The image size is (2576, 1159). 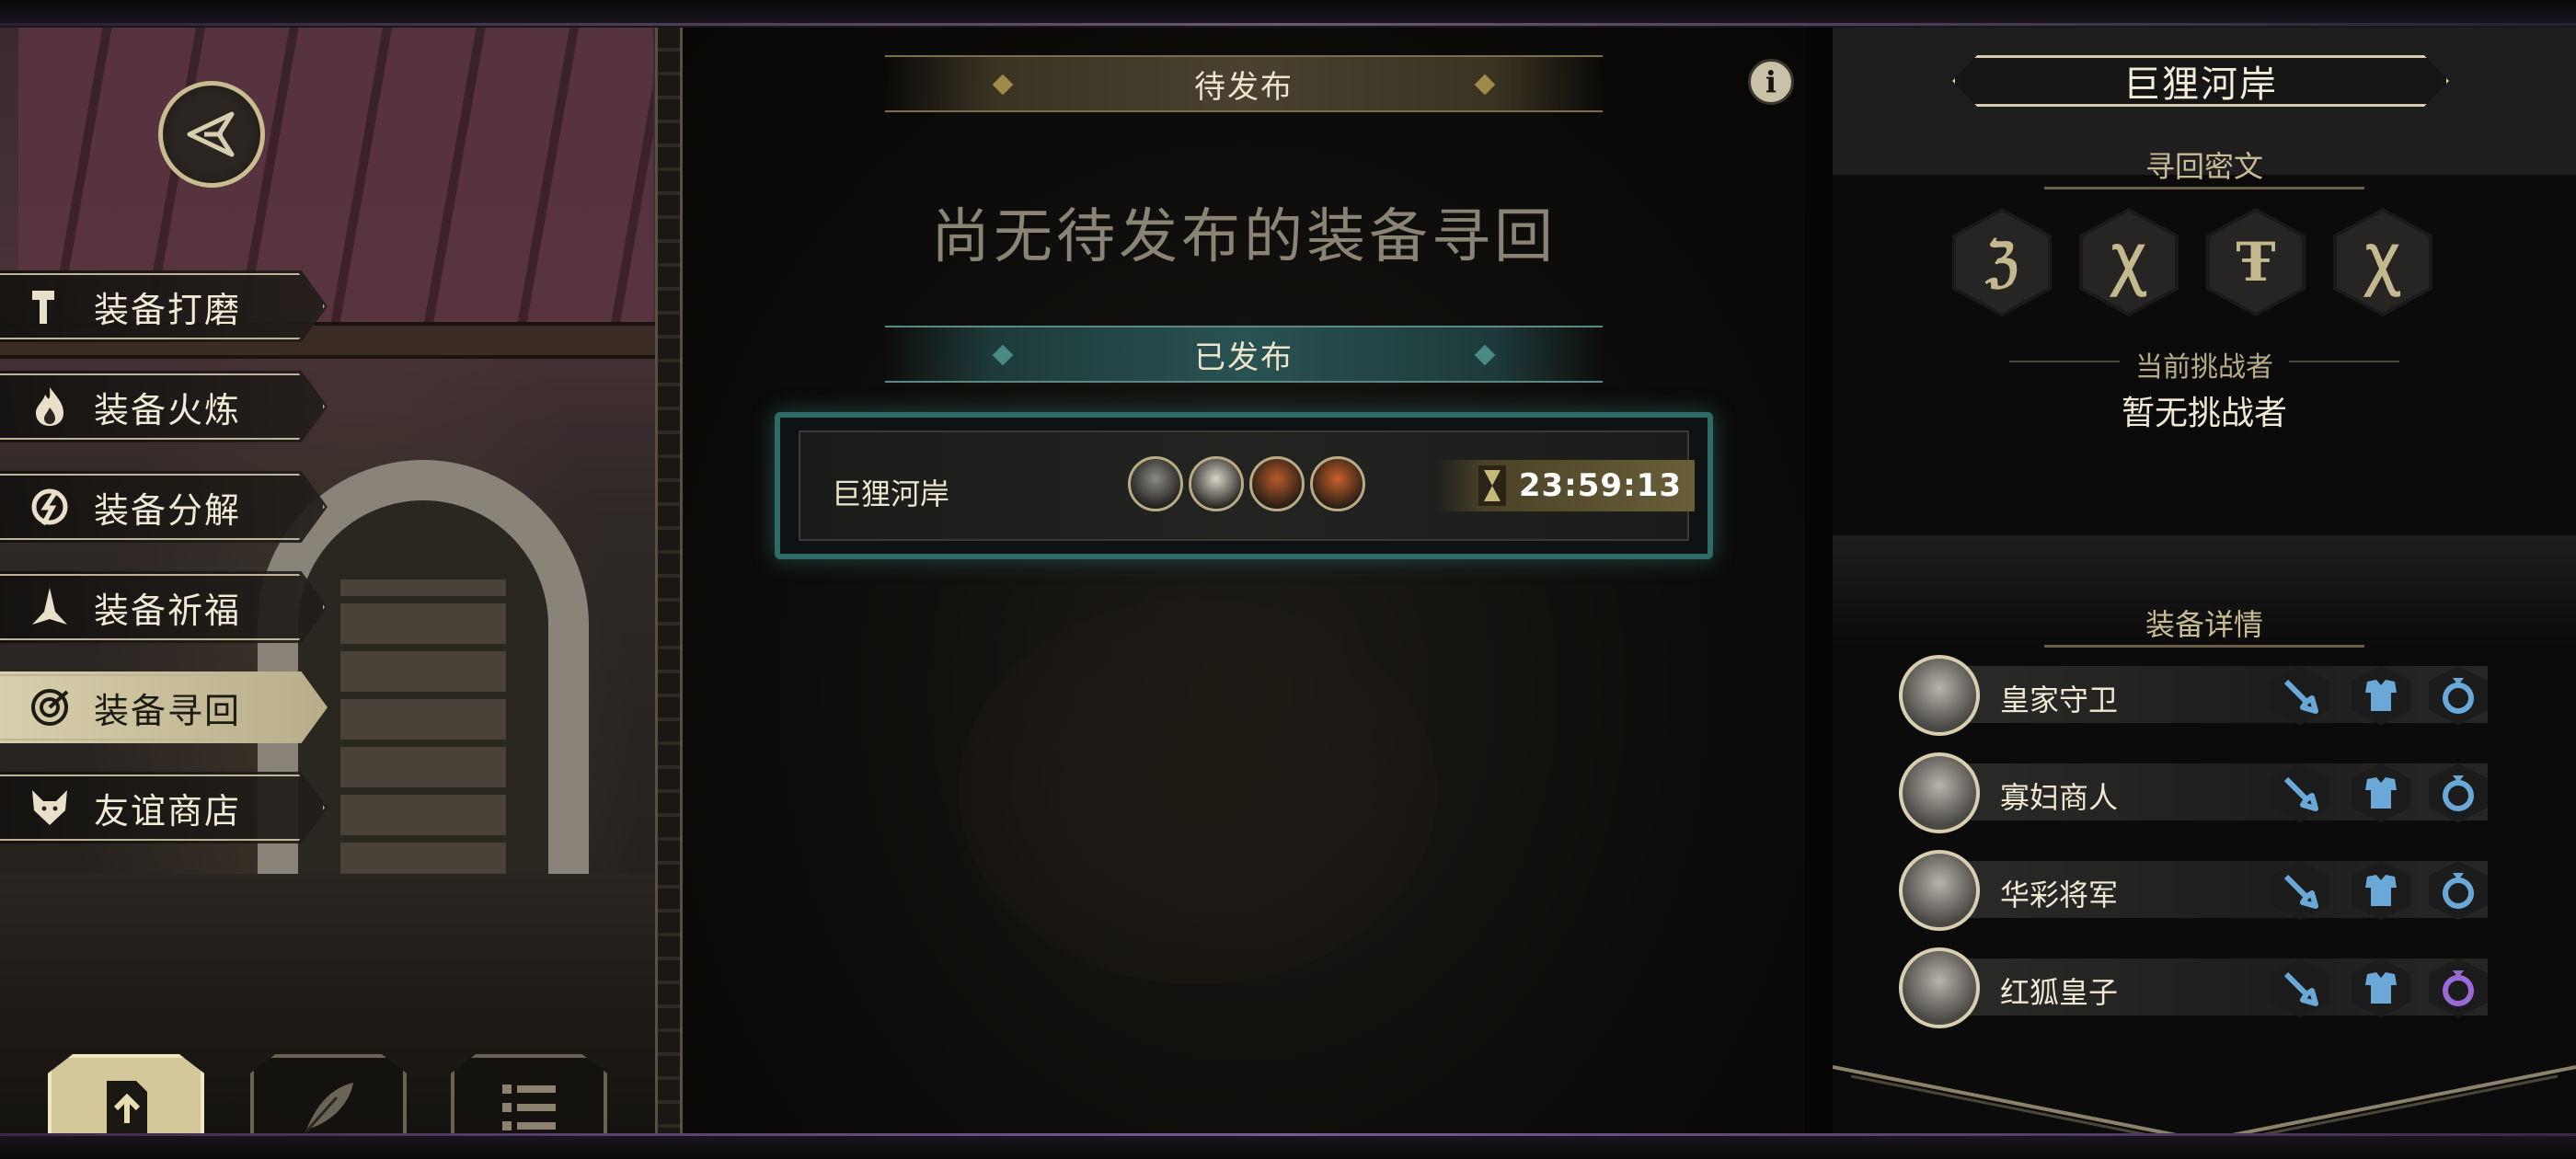 I want to click on menu-label: 装备打磨, so click(x=168, y=309).